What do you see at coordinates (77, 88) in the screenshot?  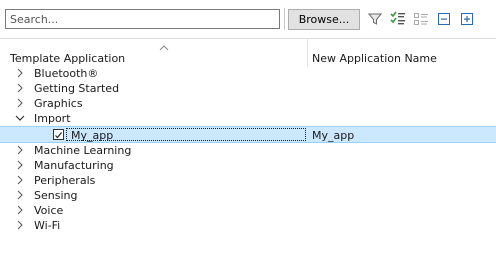 I see `tree-item-label: Getting Started` at bounding box center [77, 88].